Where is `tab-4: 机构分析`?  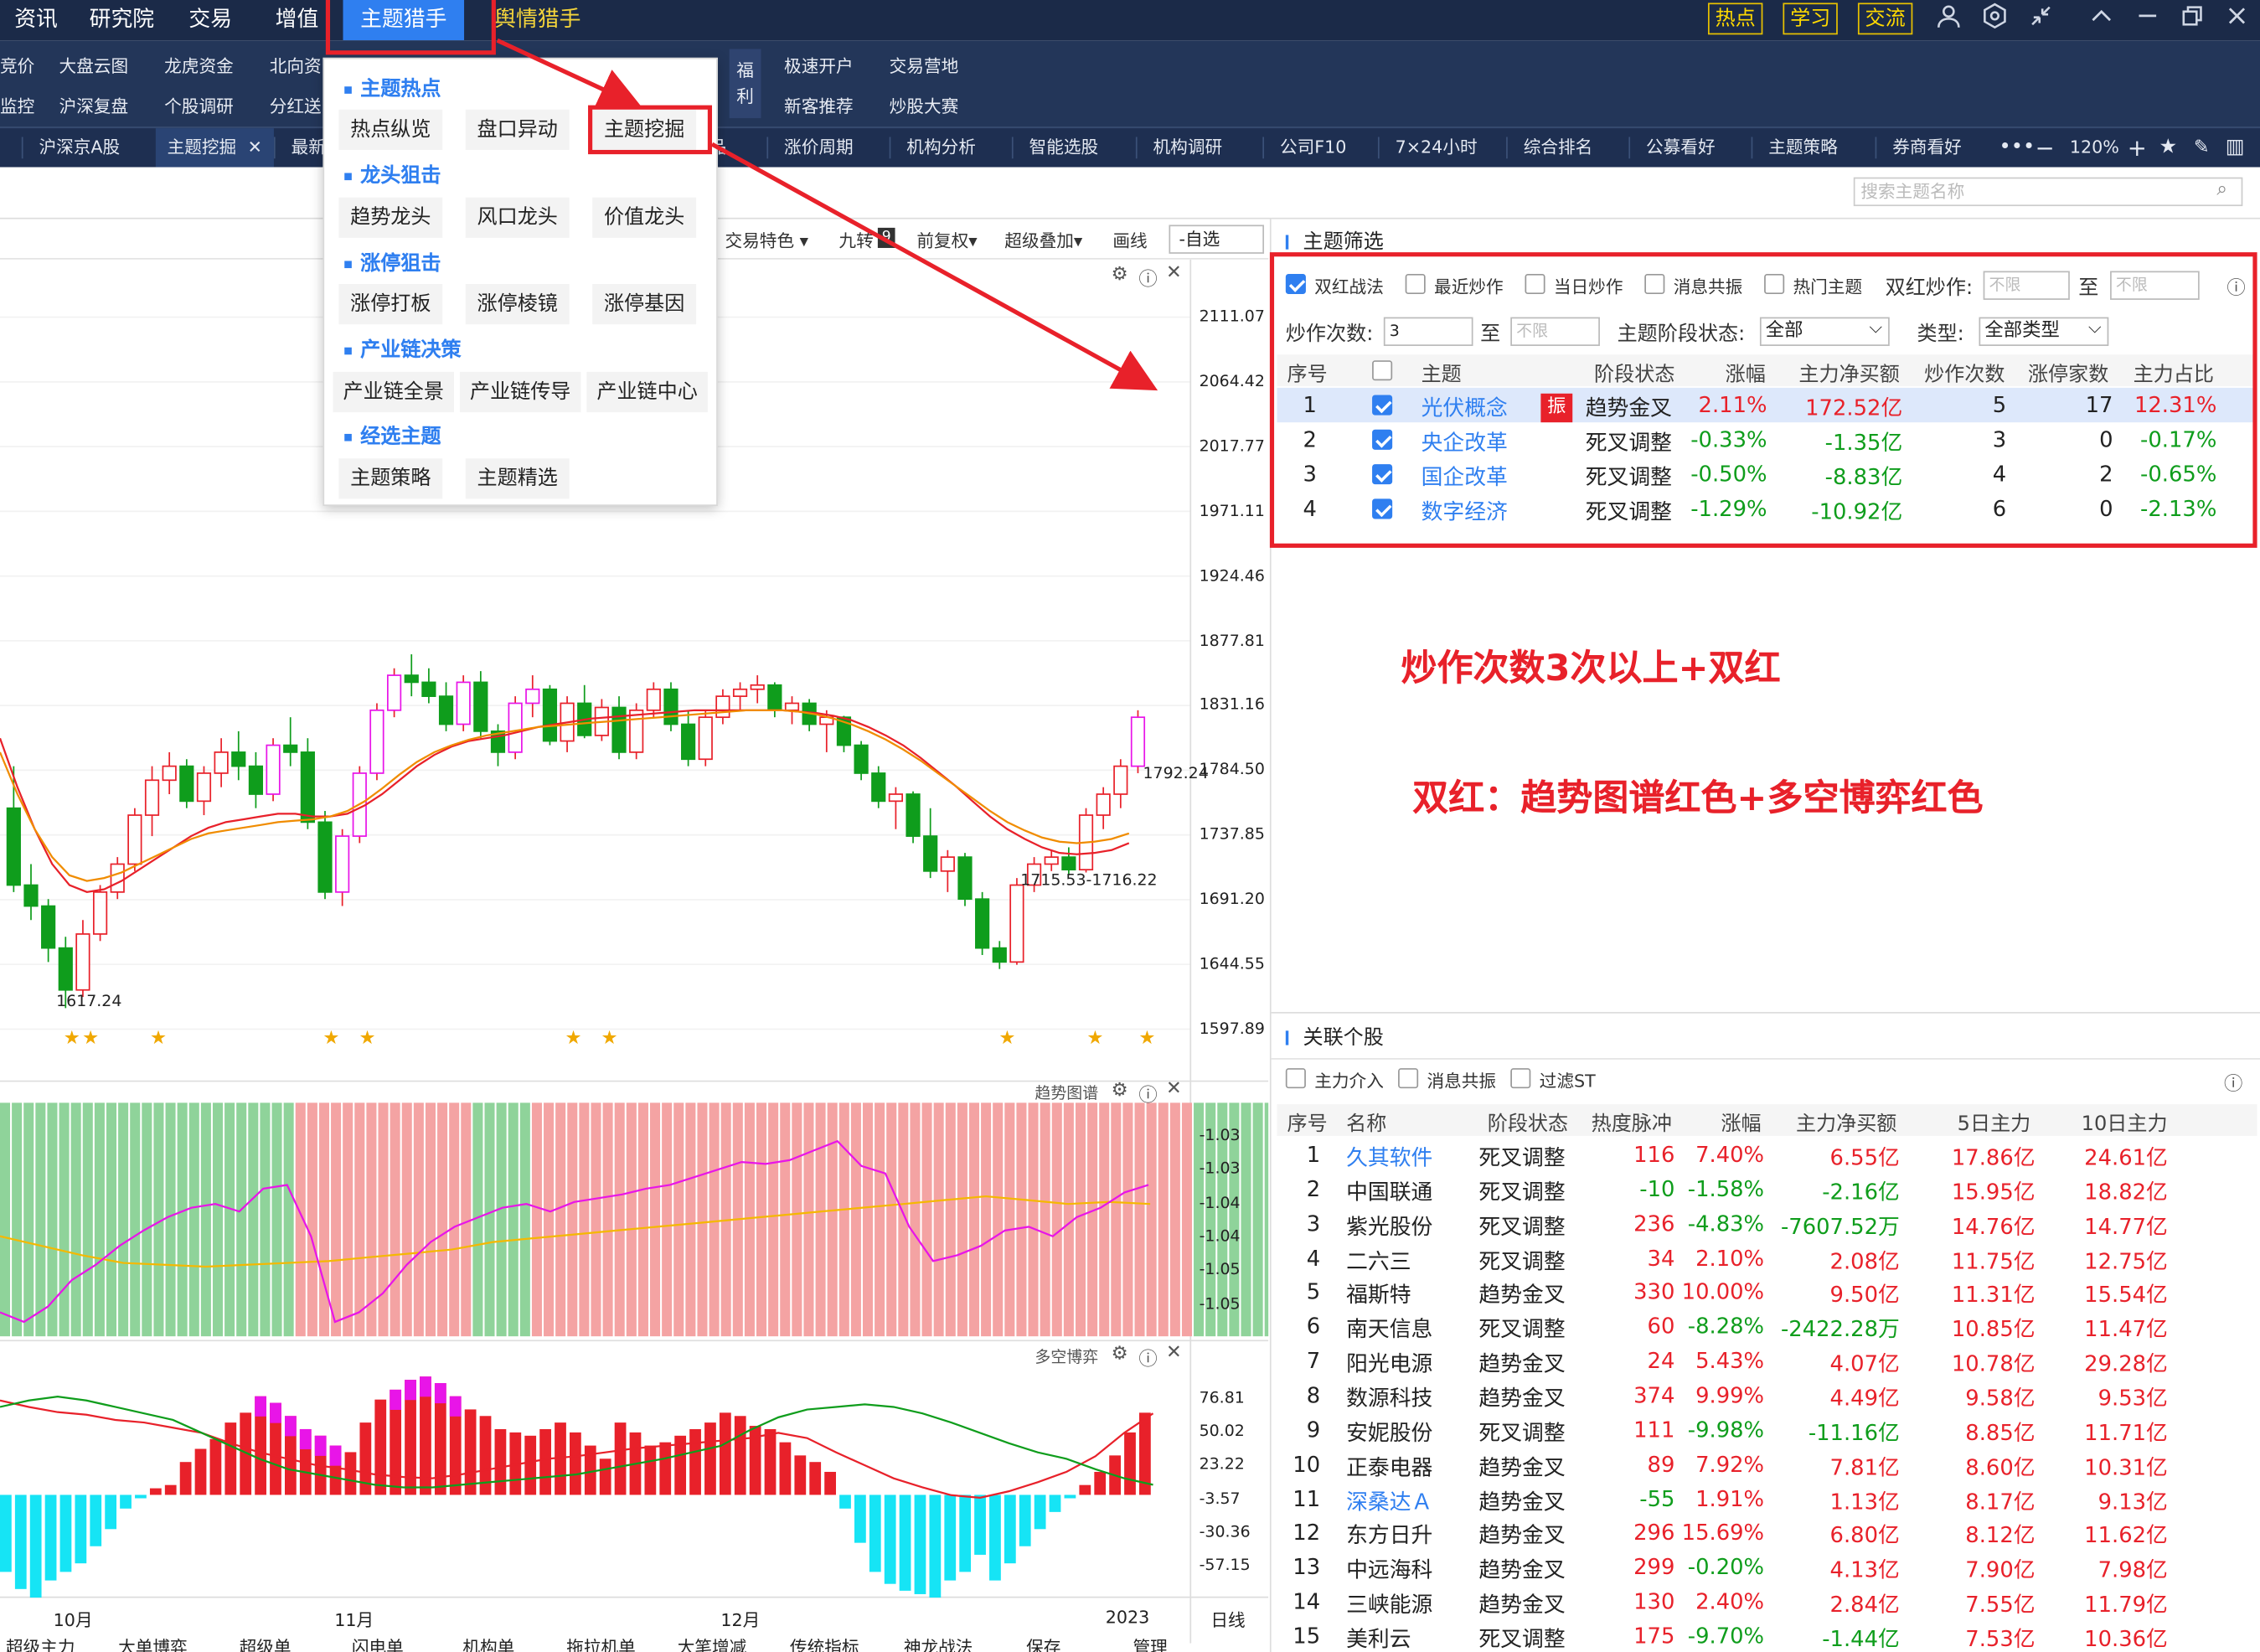 tab-4: 机构分析 is located at coordinates (941, 147).